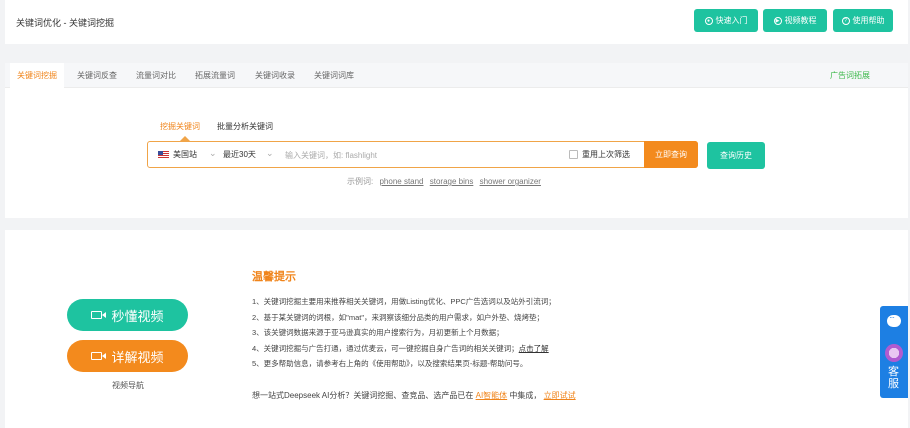 The image size is (910, 428). I want to click on quick-start-button: ● 快速入门, so click(726, 20).